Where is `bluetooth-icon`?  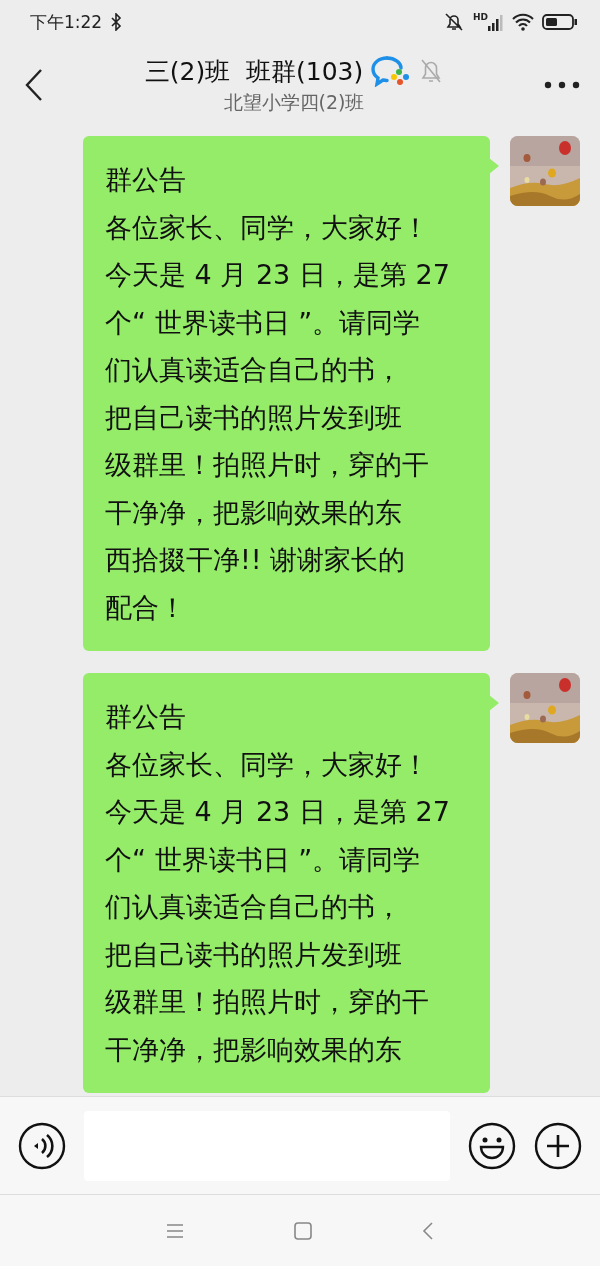
bluetooth-icon is located at coordinates (116, 22).